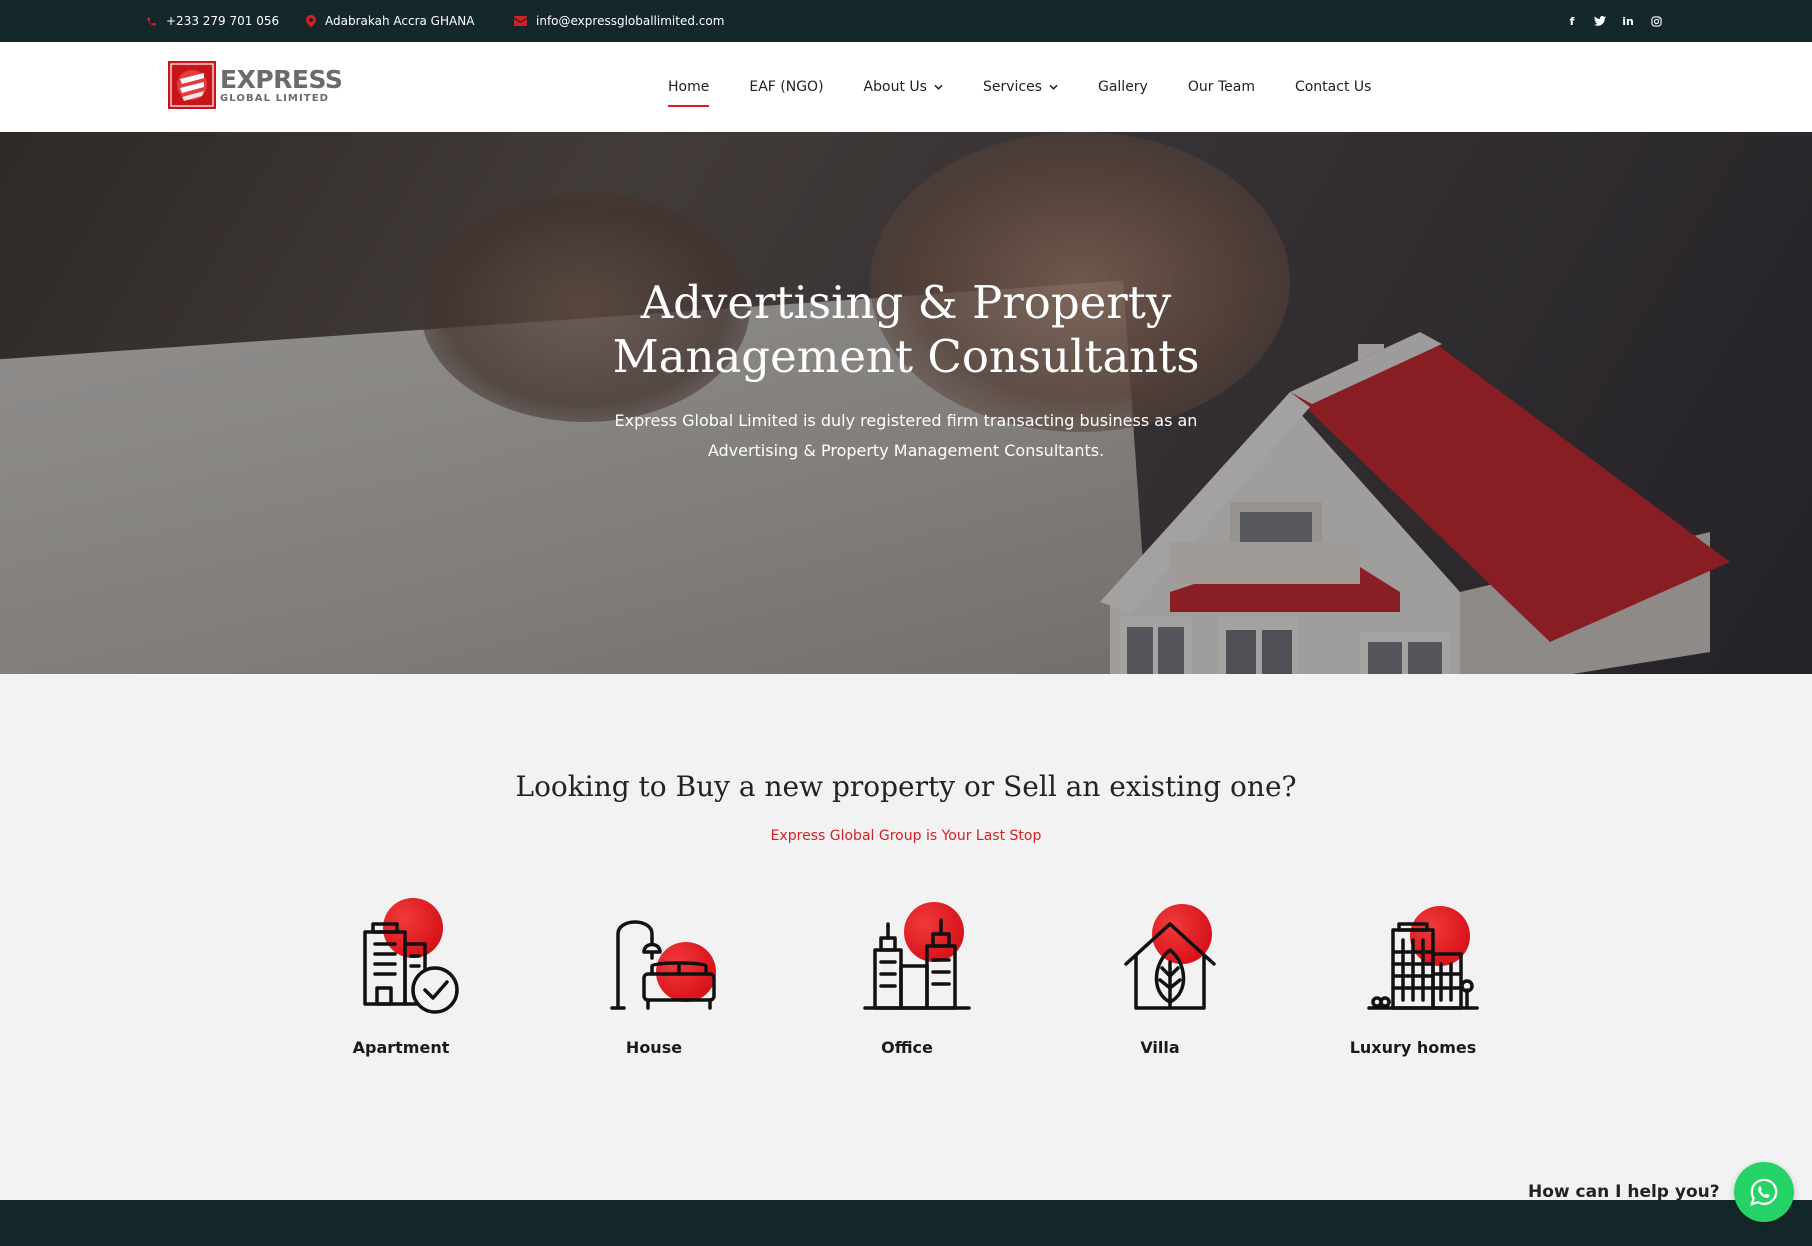 The height and width of the screenshot is (1246, 1812). What do you see at coordinates (281, 79) in the screenshot?
I see `logo-main-text: EXPRESS` at bounding box center [281, 79].